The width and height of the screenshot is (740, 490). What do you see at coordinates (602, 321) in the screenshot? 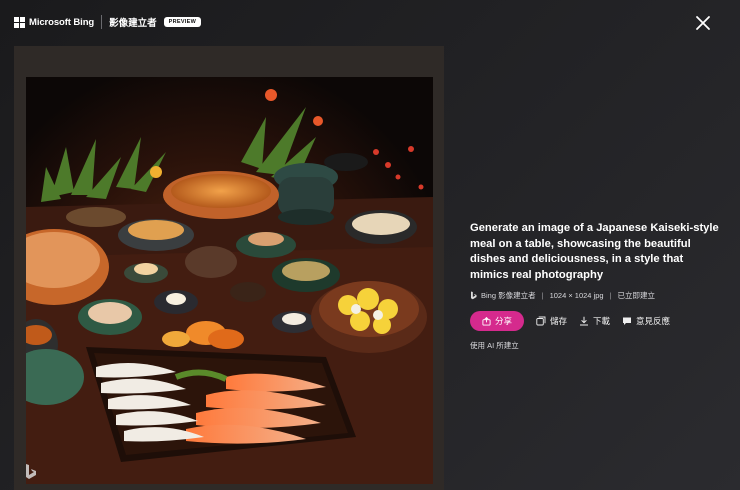
I see `download-label: 下載` at bounding box center [602, 321].